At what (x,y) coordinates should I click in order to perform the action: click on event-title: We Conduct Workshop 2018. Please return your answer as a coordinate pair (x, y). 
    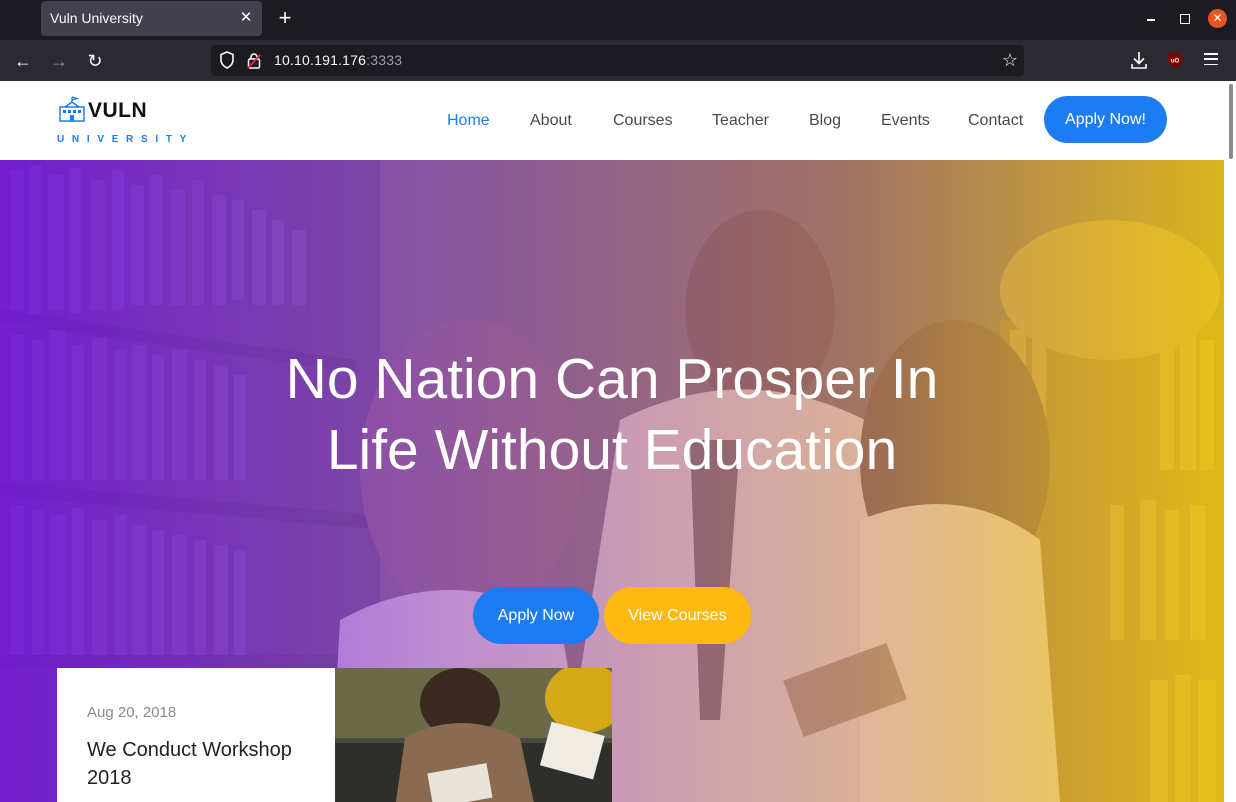
    Looking at the image, I should click on (202, 764).